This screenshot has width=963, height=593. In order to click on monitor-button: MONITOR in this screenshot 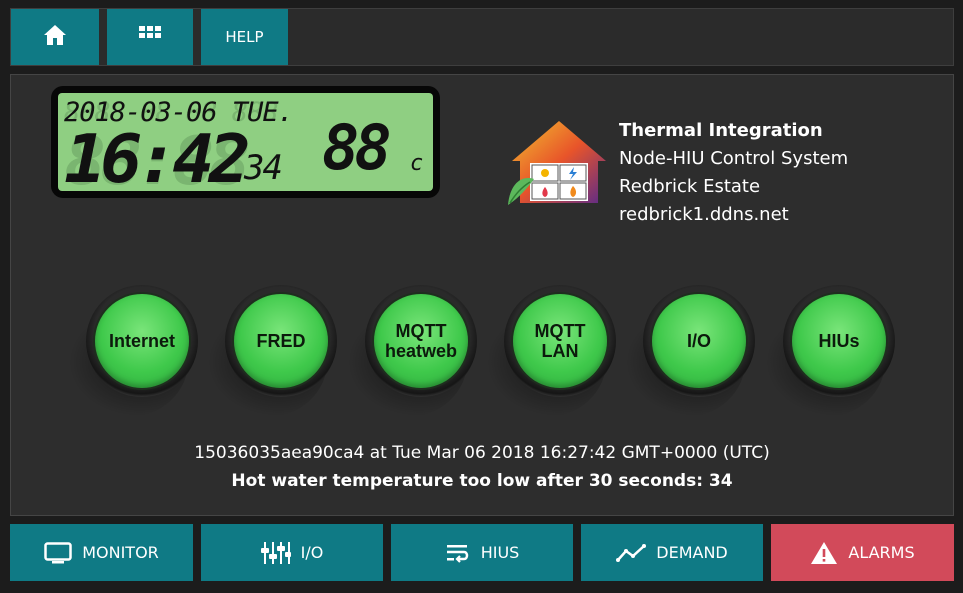, I will do `click(101, 552)`.